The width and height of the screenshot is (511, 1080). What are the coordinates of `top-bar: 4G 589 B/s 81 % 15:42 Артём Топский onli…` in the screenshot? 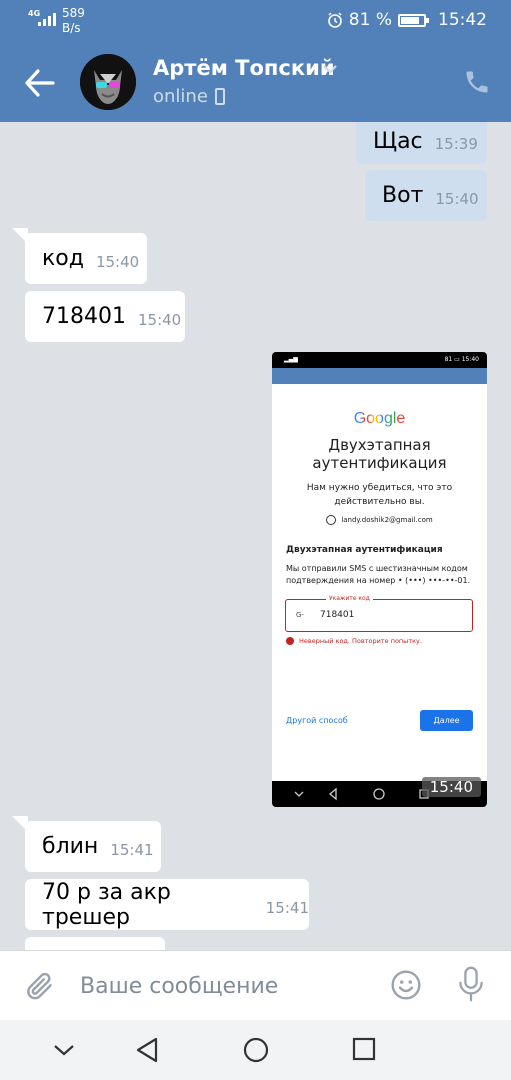 It's located at (255, 61).